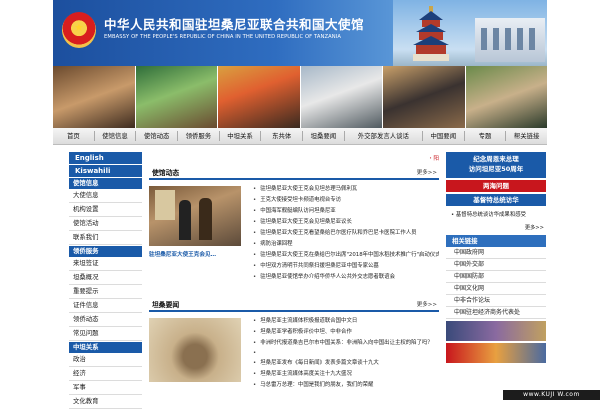 This screenshot has height=409, width=600. I want to click on sidebar-item: 军事, so click(105, 388).